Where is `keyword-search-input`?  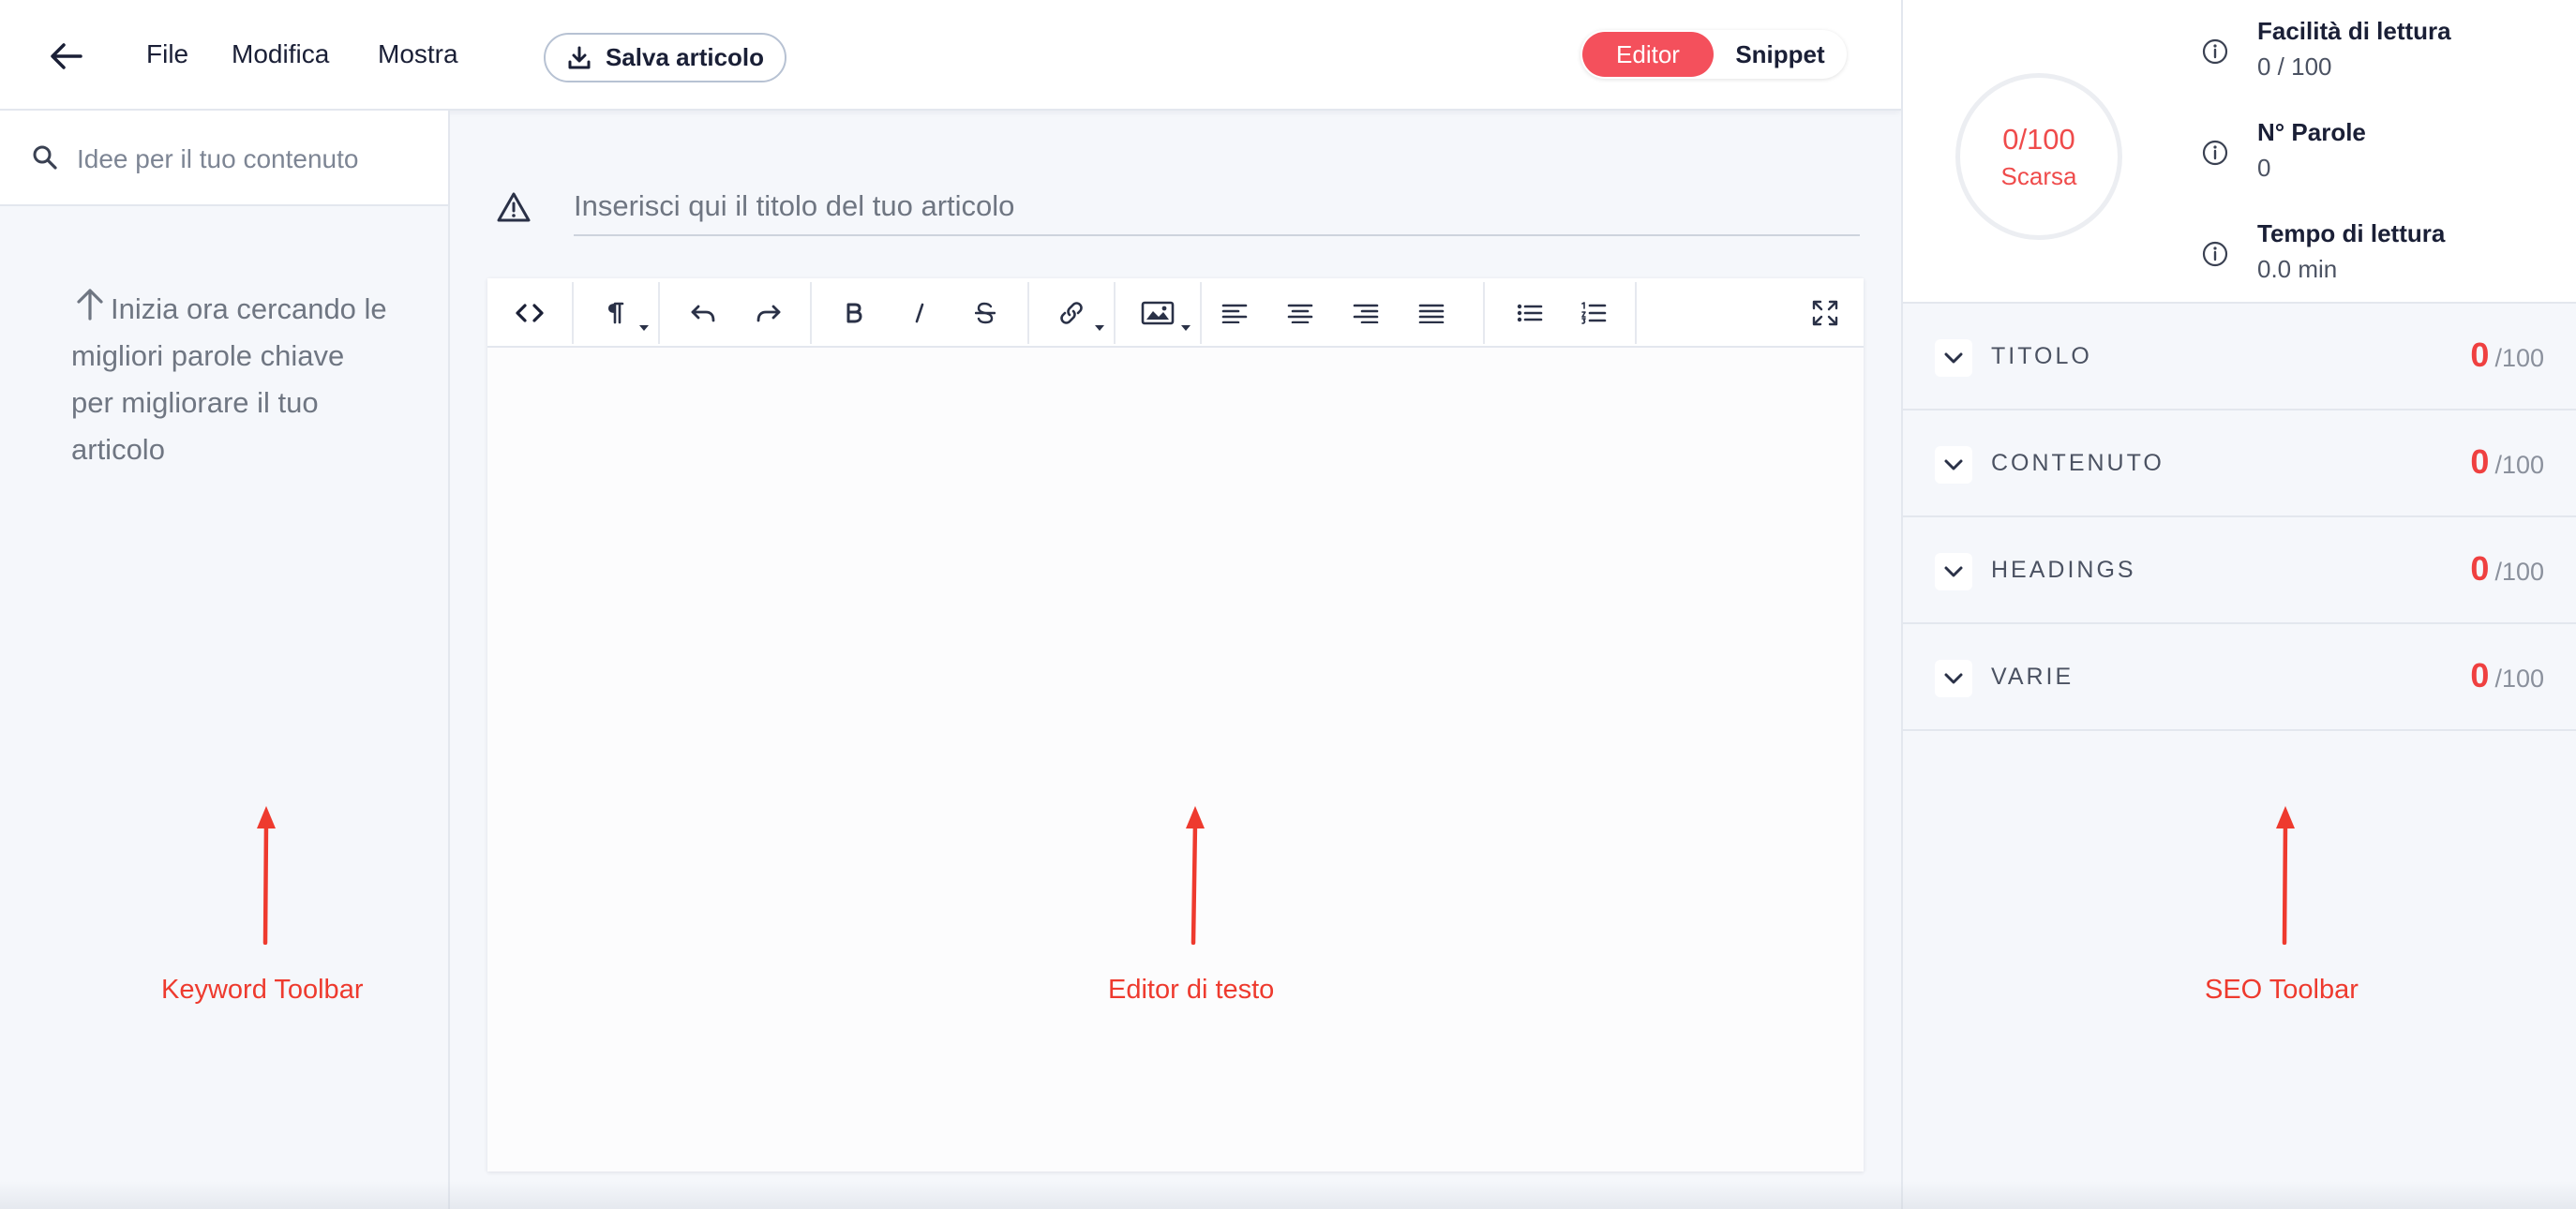
keyword-search-input is located at coordinates (255, 159).